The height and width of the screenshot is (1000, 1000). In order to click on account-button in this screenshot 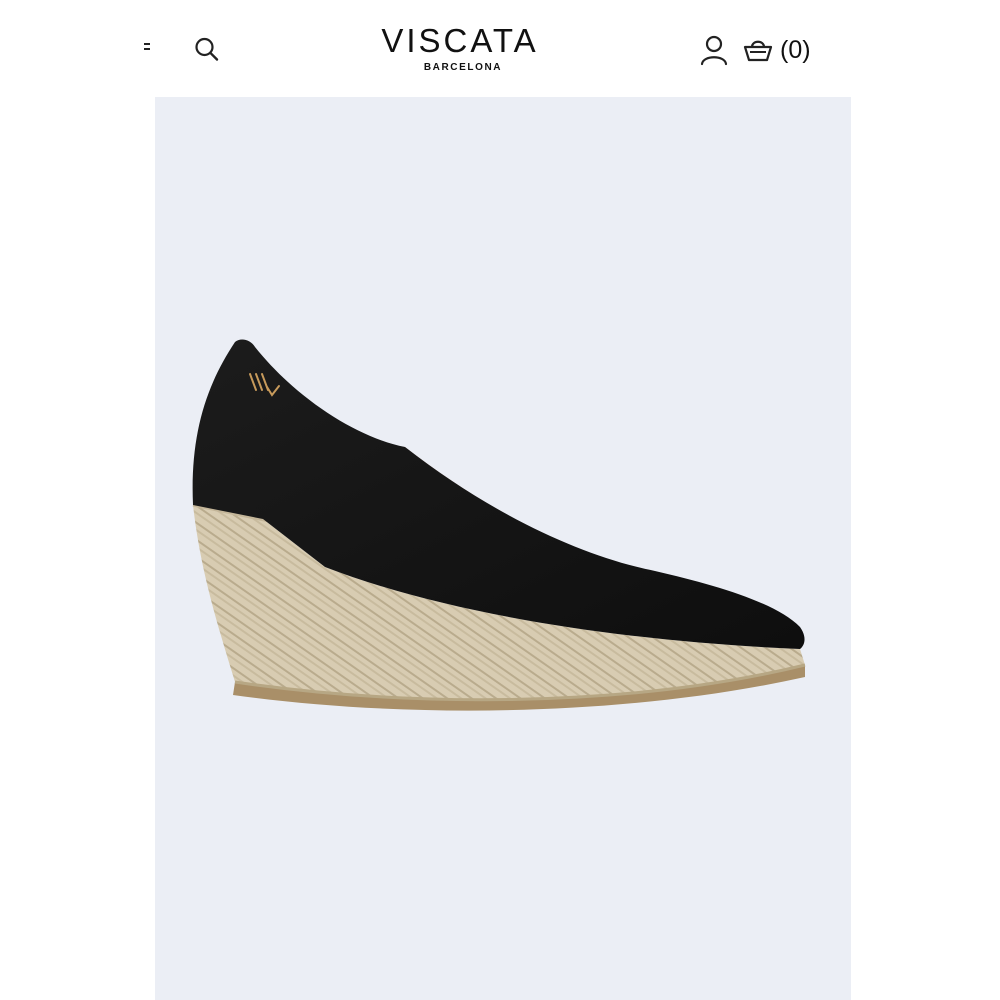, I will do `click(714, 50)`.